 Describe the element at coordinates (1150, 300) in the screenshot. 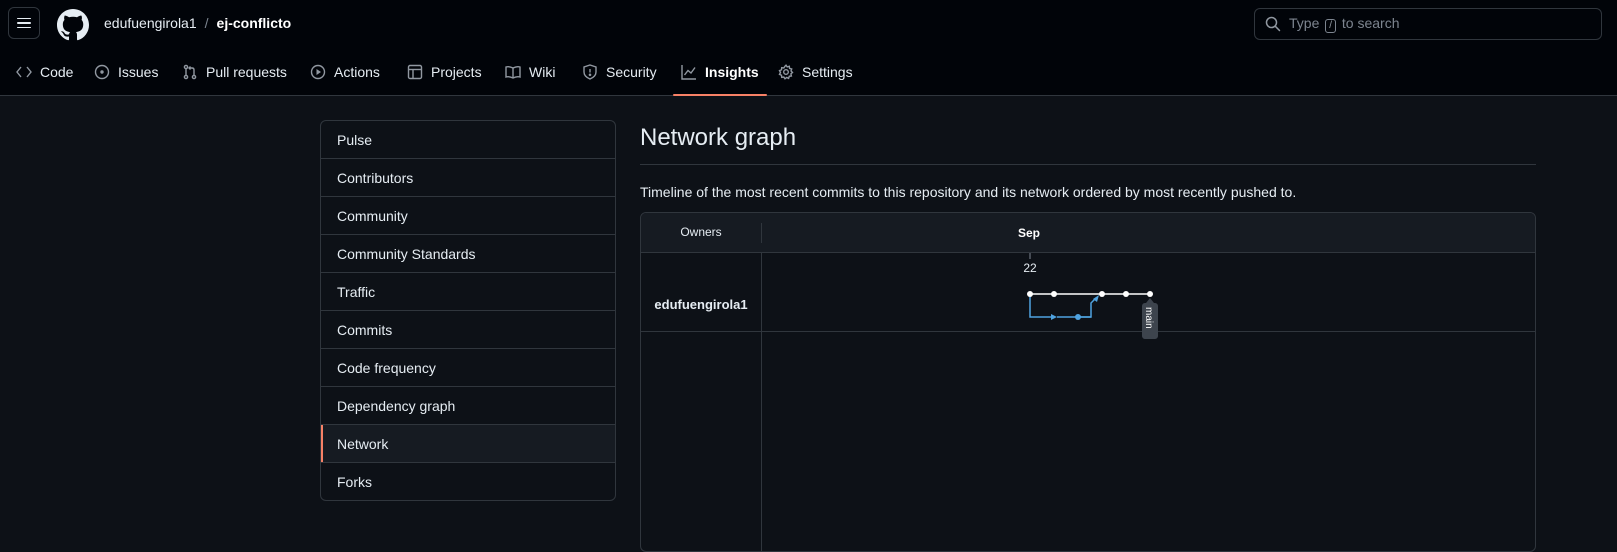

I see `branch-label-pointer` at that location.